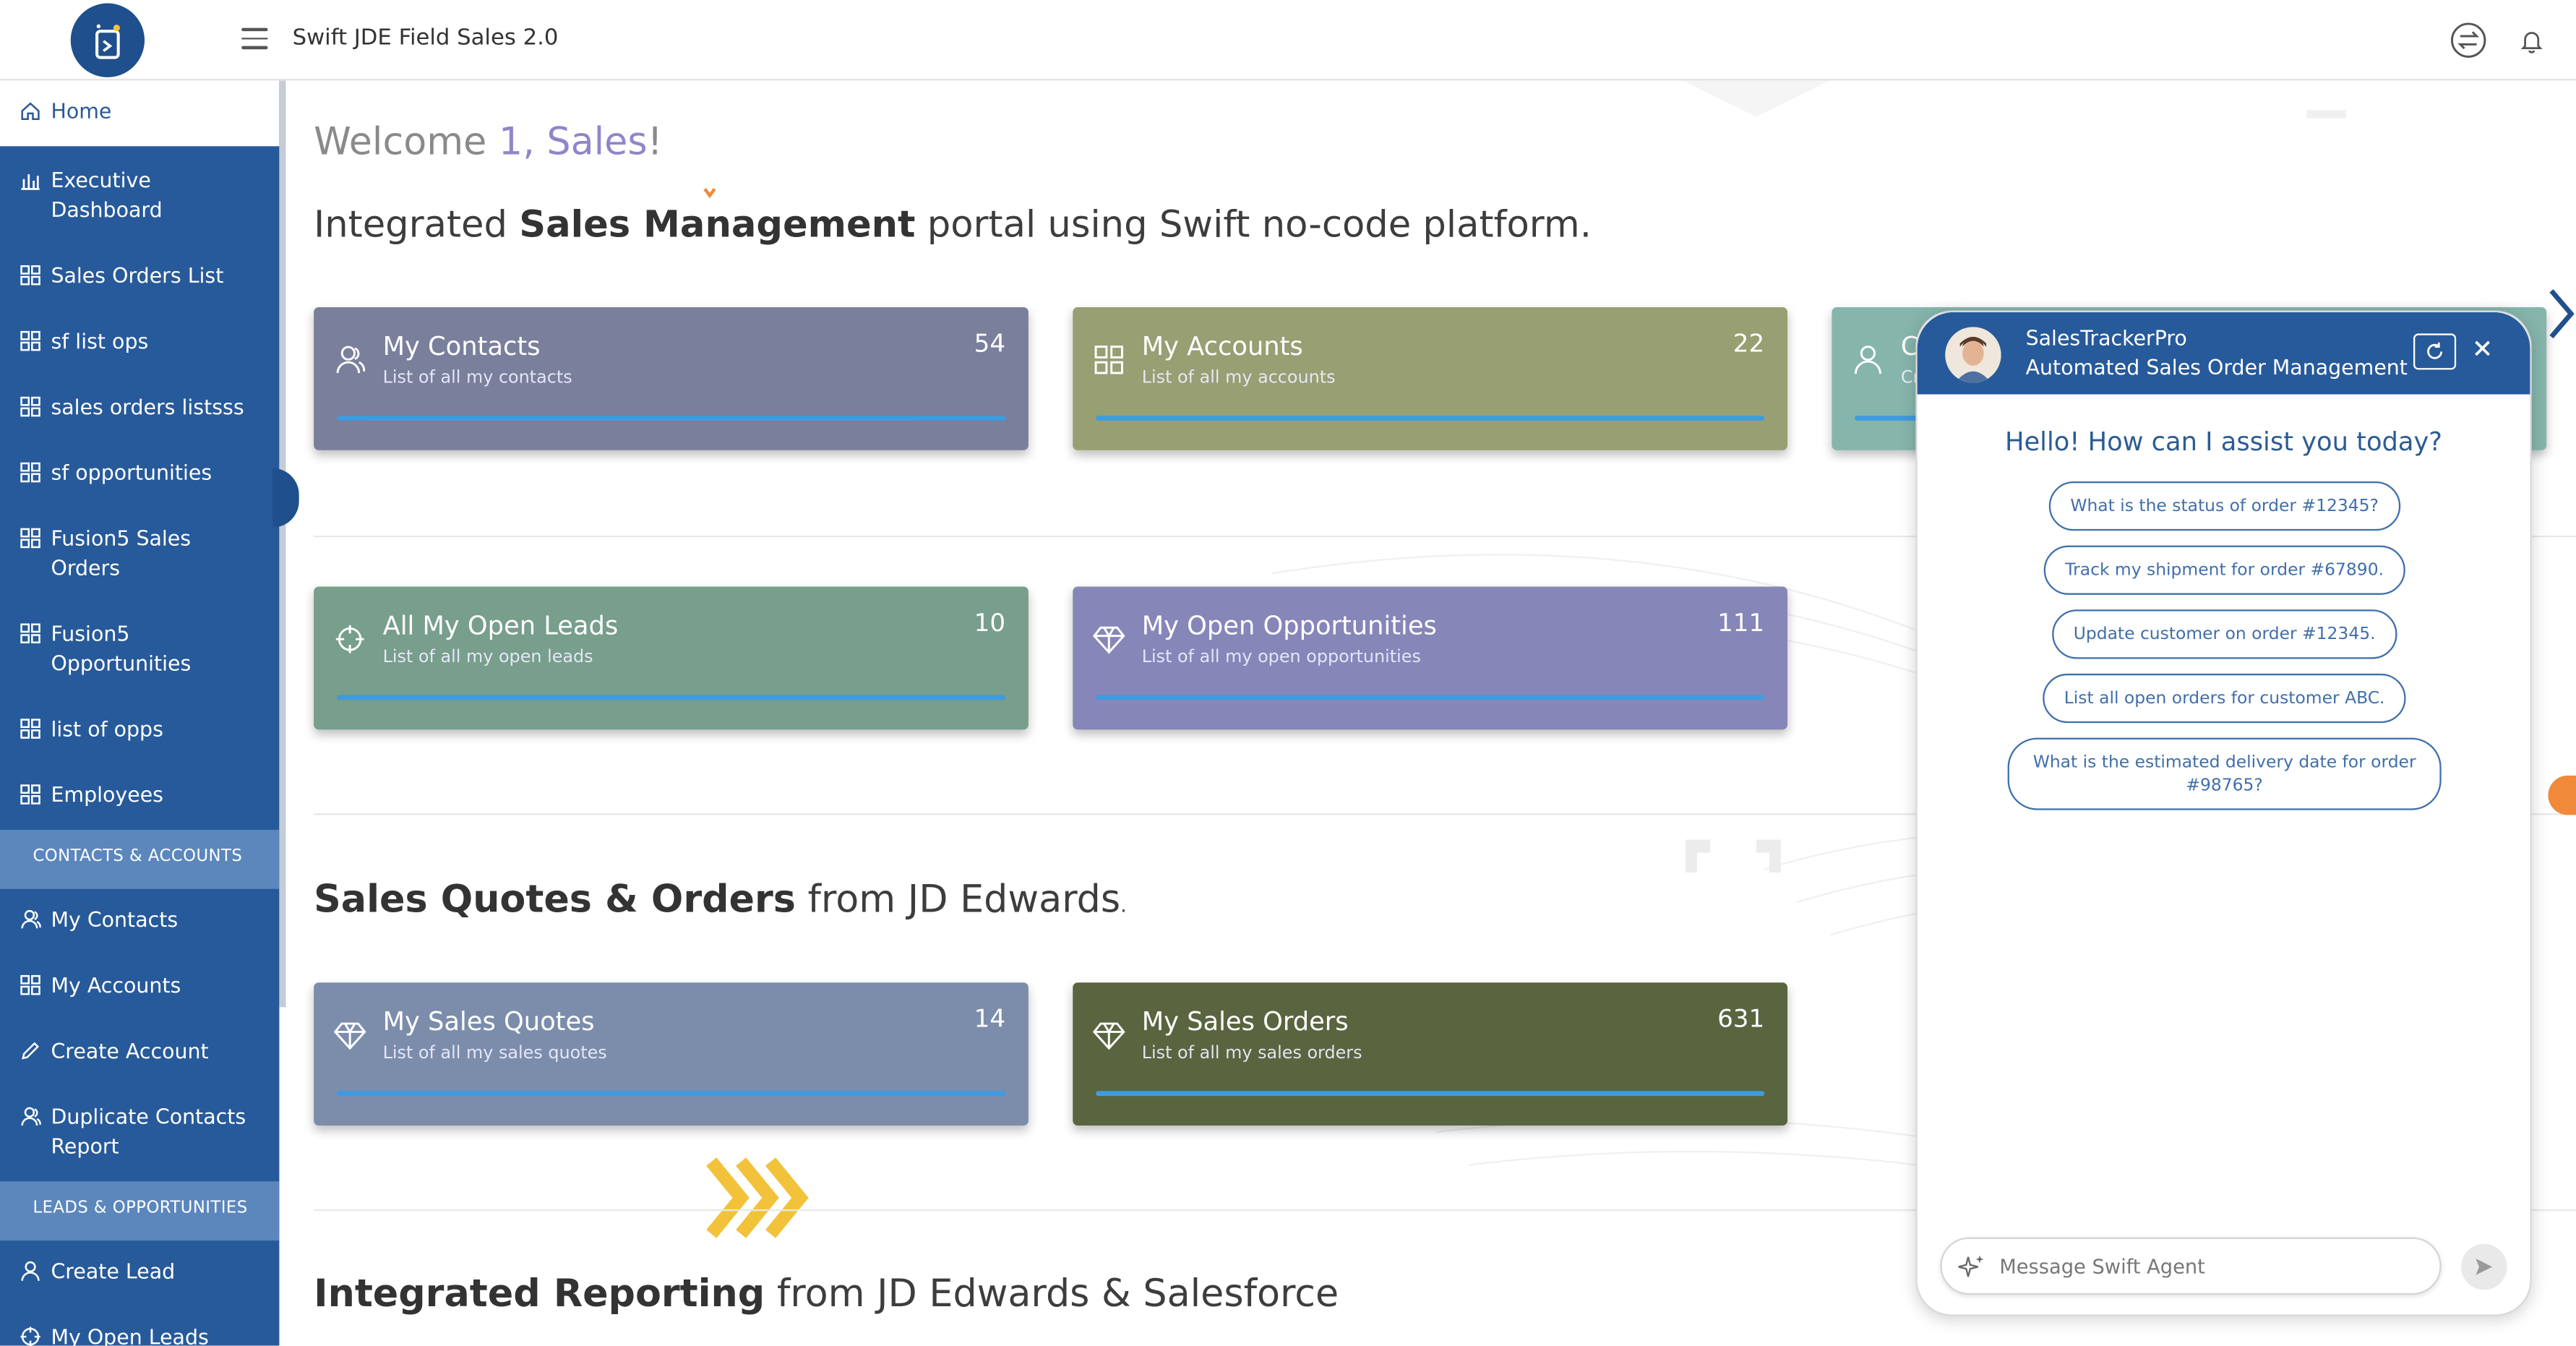 The image size is (2576, 1346). What do you see at coordinates (351, 360) in the screenshot?
I see `users-icon` at bounding box center [351, 360].